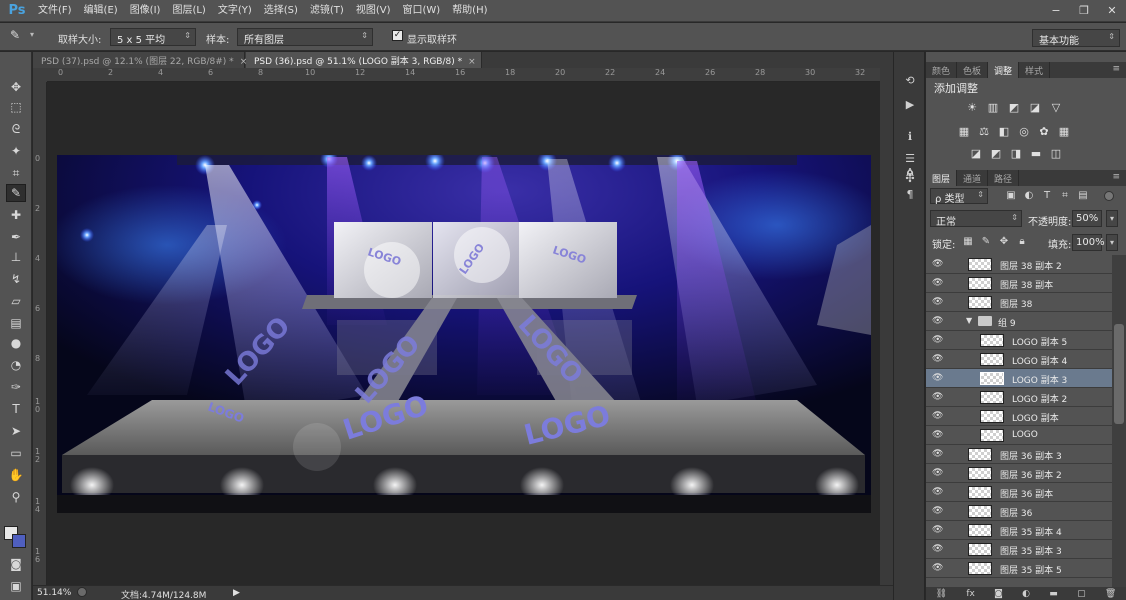 This screenshot has height=600, width=1126. Describe the element at coordinates (101, 11) in the screenshot. I see `menu-edit: 编辑(E)` at that location.